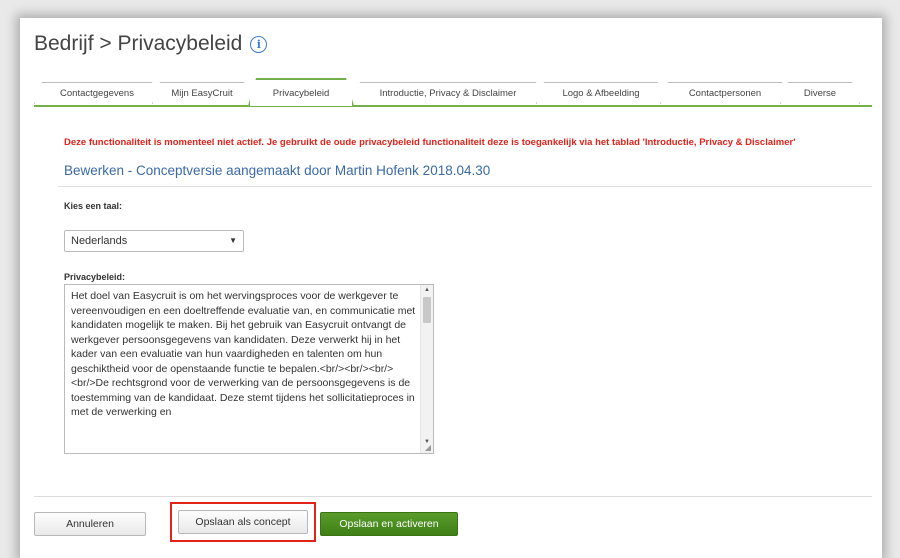 The height and width of the screenshot is (558, 900). Describe the element at coordinates (426, 369) in the screenshot. I see `textarea-scrollbar: ▲ ▼` at that location.